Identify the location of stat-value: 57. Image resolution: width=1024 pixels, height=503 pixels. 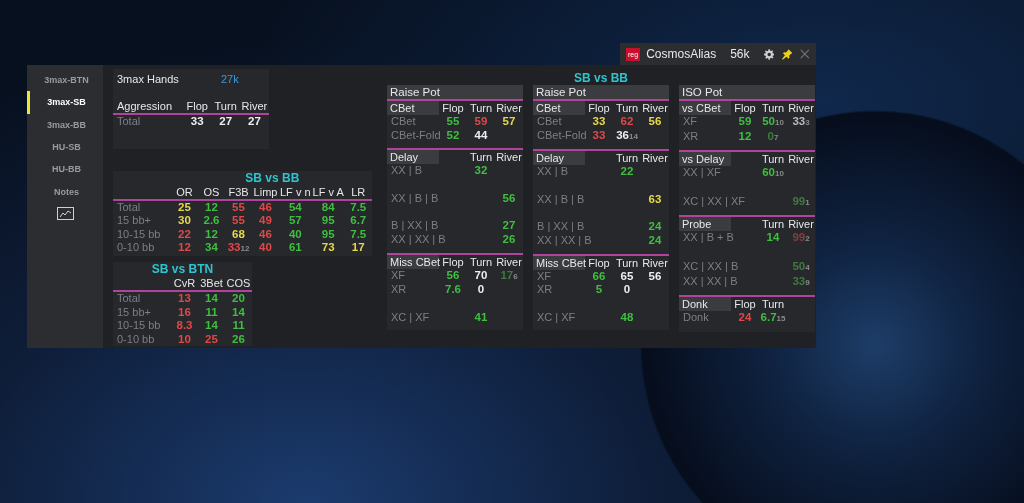
(509, 121).